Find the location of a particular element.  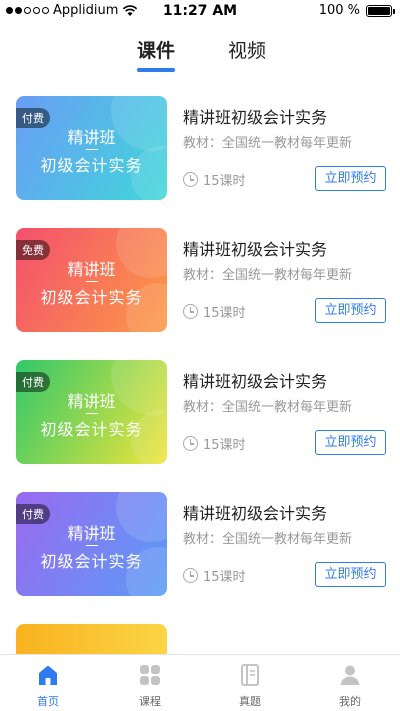

battery-percent: 100 % is located at coordinates (339, 10).